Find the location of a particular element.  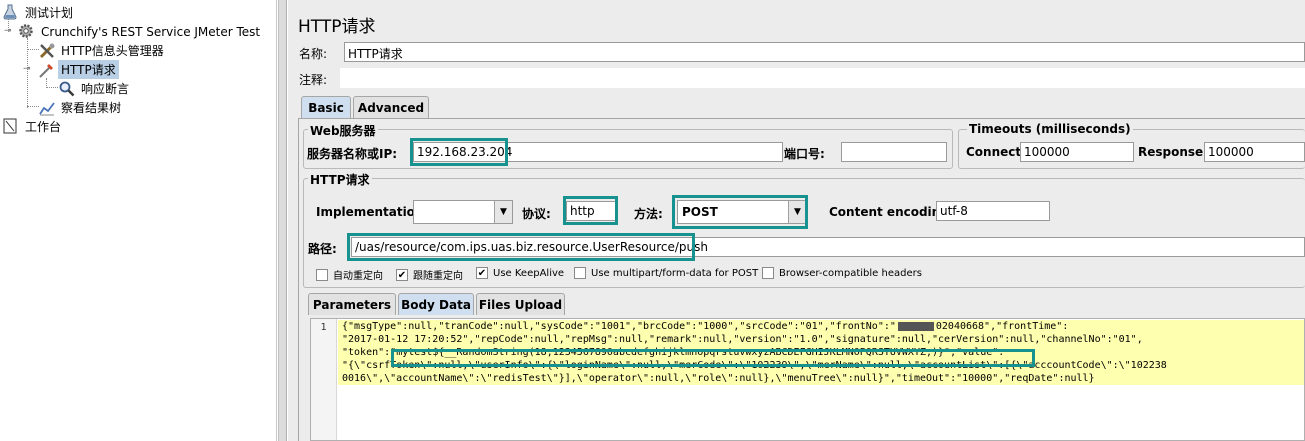

encoding-label: Content encoding: is located at coordinates (891, 212).